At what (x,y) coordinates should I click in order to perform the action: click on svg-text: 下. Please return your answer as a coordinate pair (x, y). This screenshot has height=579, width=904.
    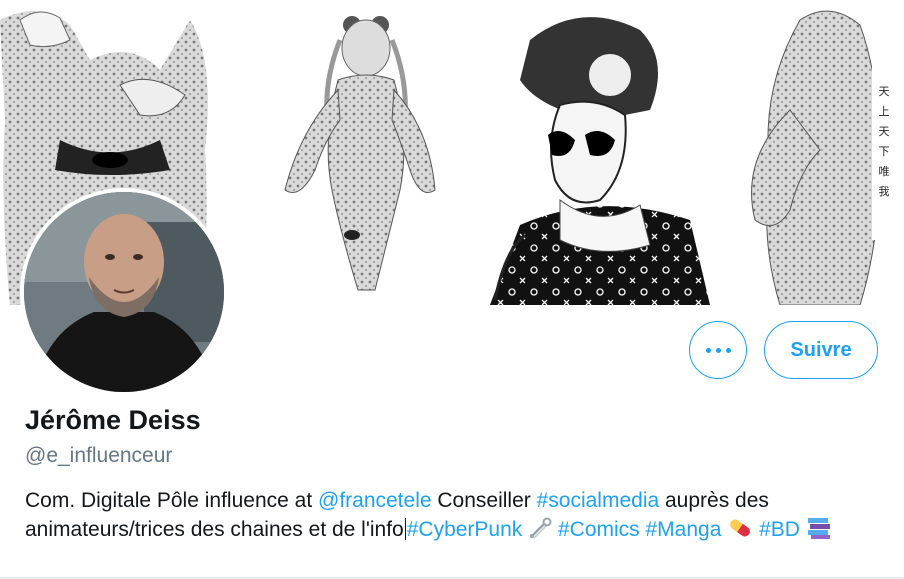
    Looking at the image, I should click on (884, 151).